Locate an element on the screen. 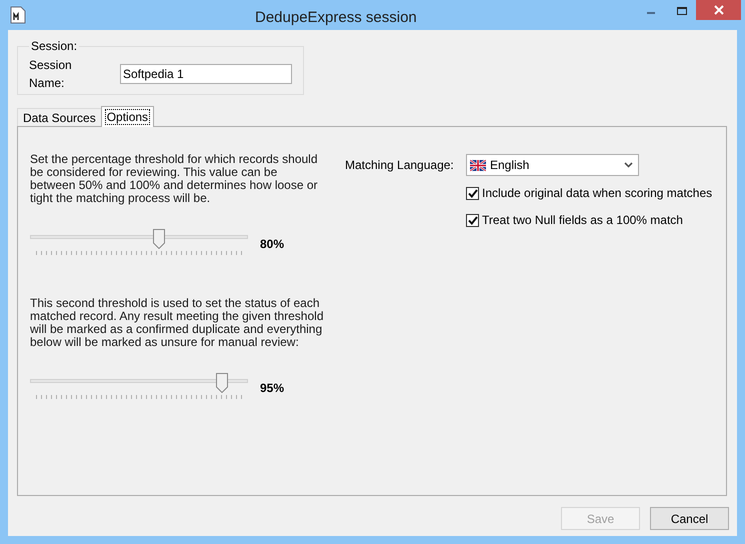  session-name-label: Session Name: is located at coordinates (51, 74).